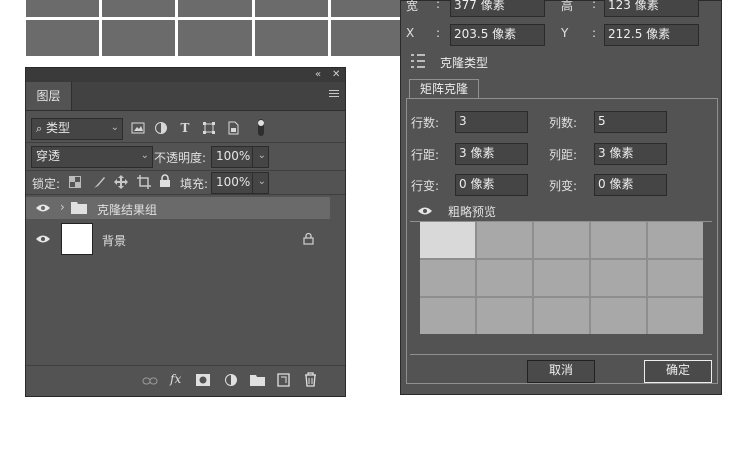 The image size is (750, 471). I want to click on cancel-button: 取消, so click(561, 371).